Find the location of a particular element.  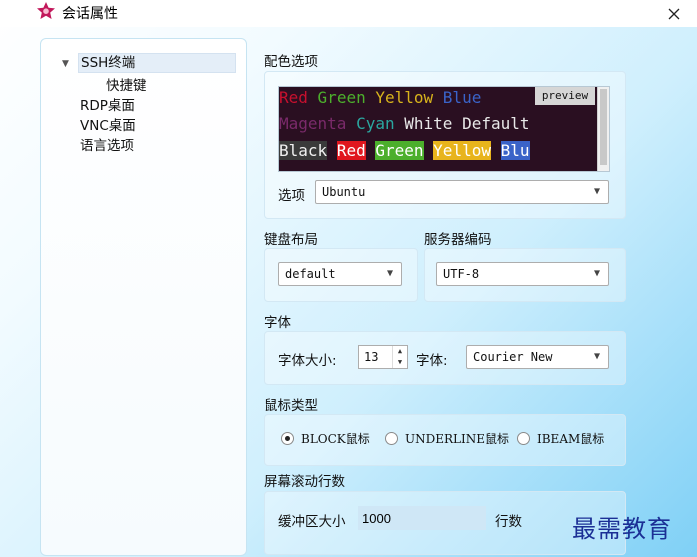

scroll-lines-label: 屏幕滚动行数 is located at coordinates (304, 482).